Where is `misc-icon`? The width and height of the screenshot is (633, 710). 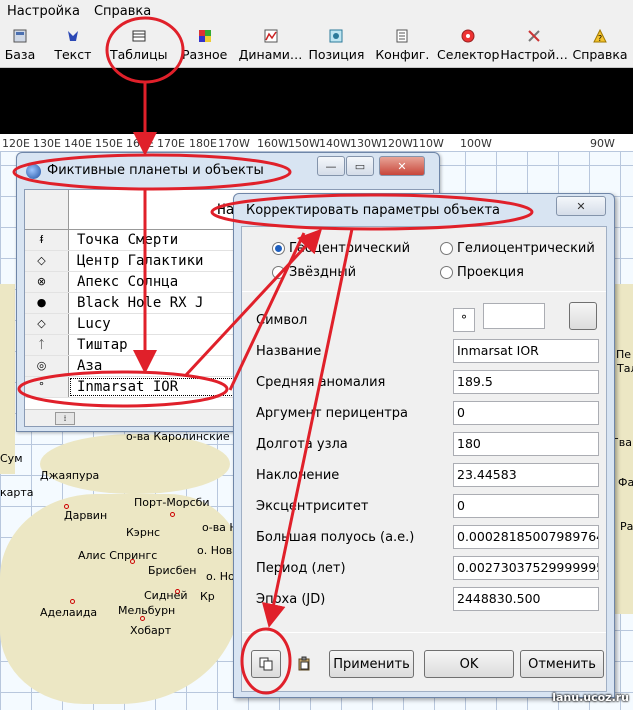 misc-icon is located at coordinates (204, 36).